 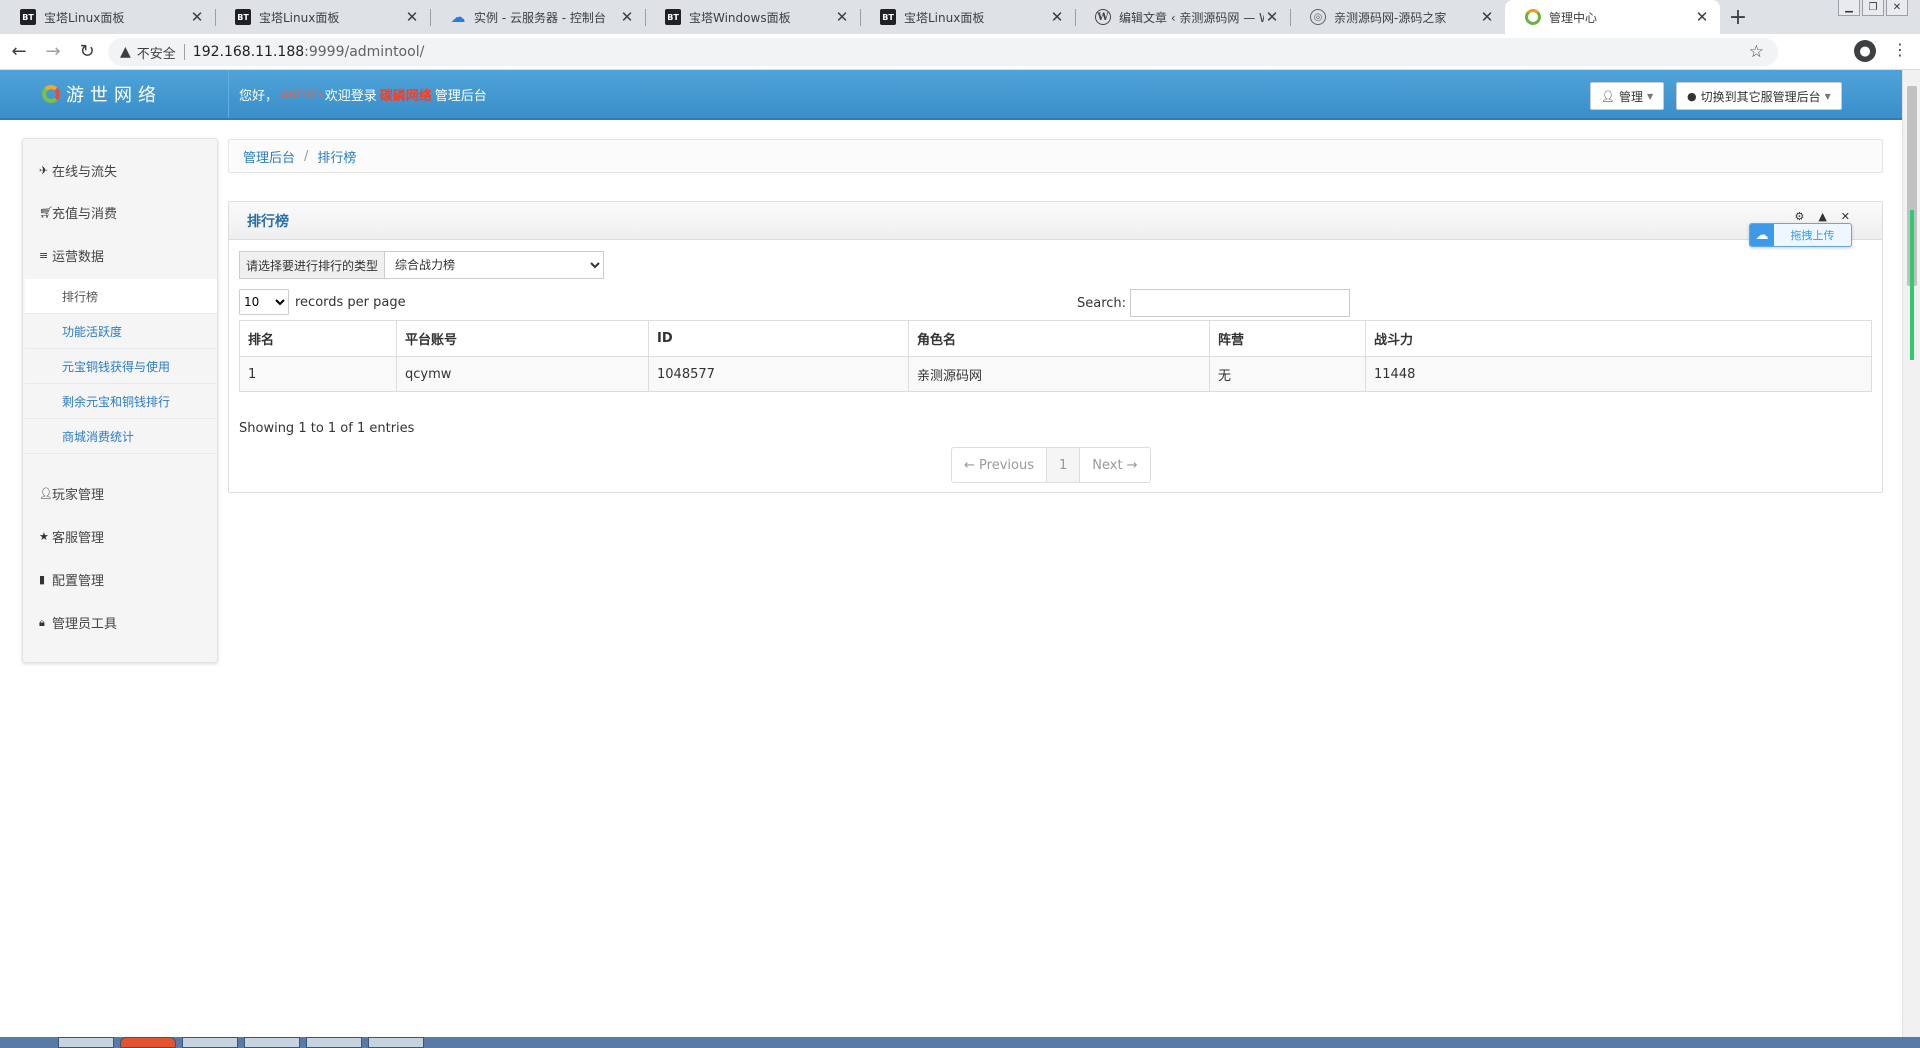 I want to click on sidebar-item-operations: ≡ 运营数据, so click(x=71, y=255).